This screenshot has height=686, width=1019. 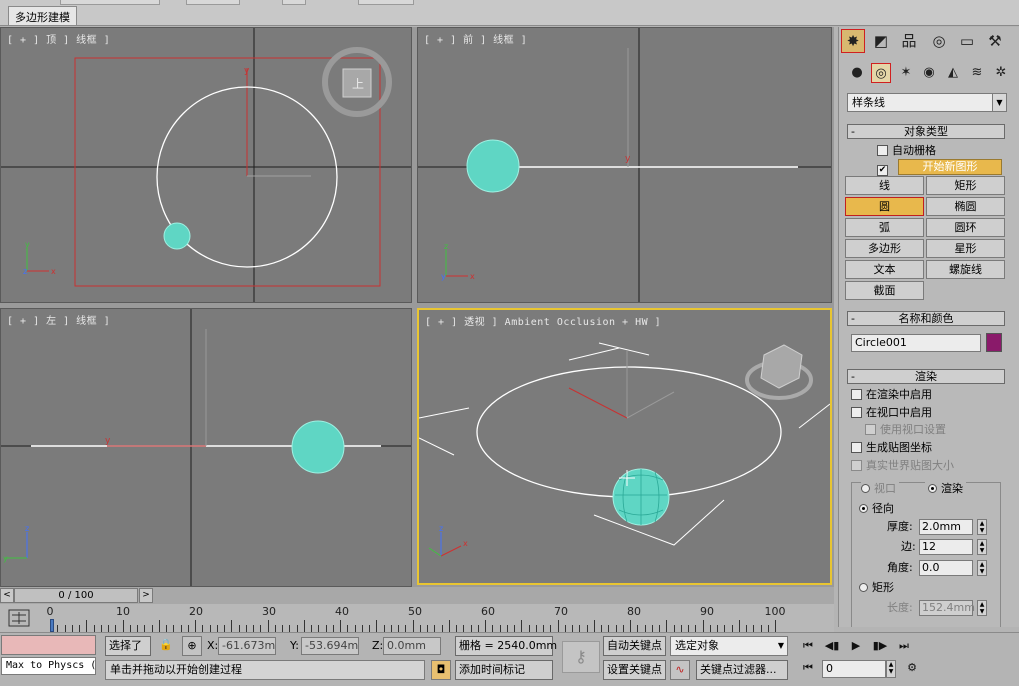 I want to click on create-tab-icon: ✸, so click(x=853, y=41).